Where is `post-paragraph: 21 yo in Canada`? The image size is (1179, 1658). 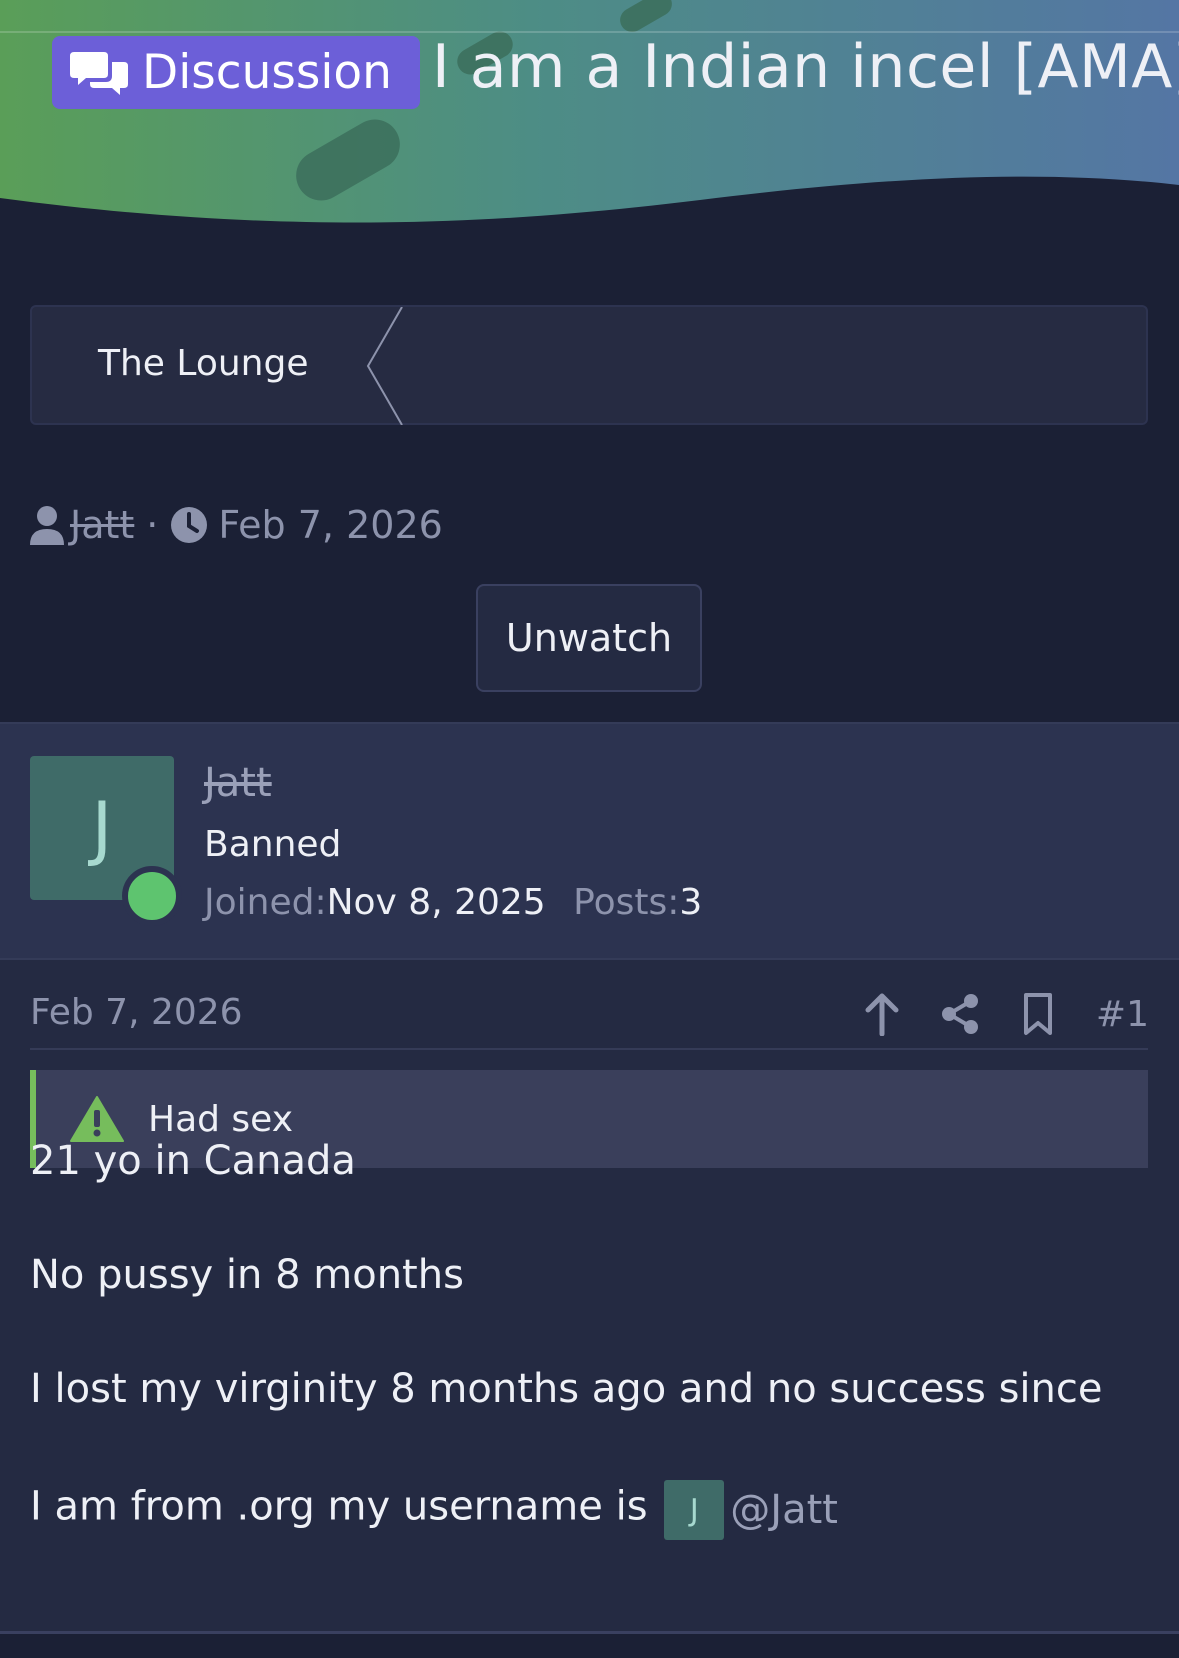 post-paragraph: 21 yo in Canada is located at coordinates (193, 1161).